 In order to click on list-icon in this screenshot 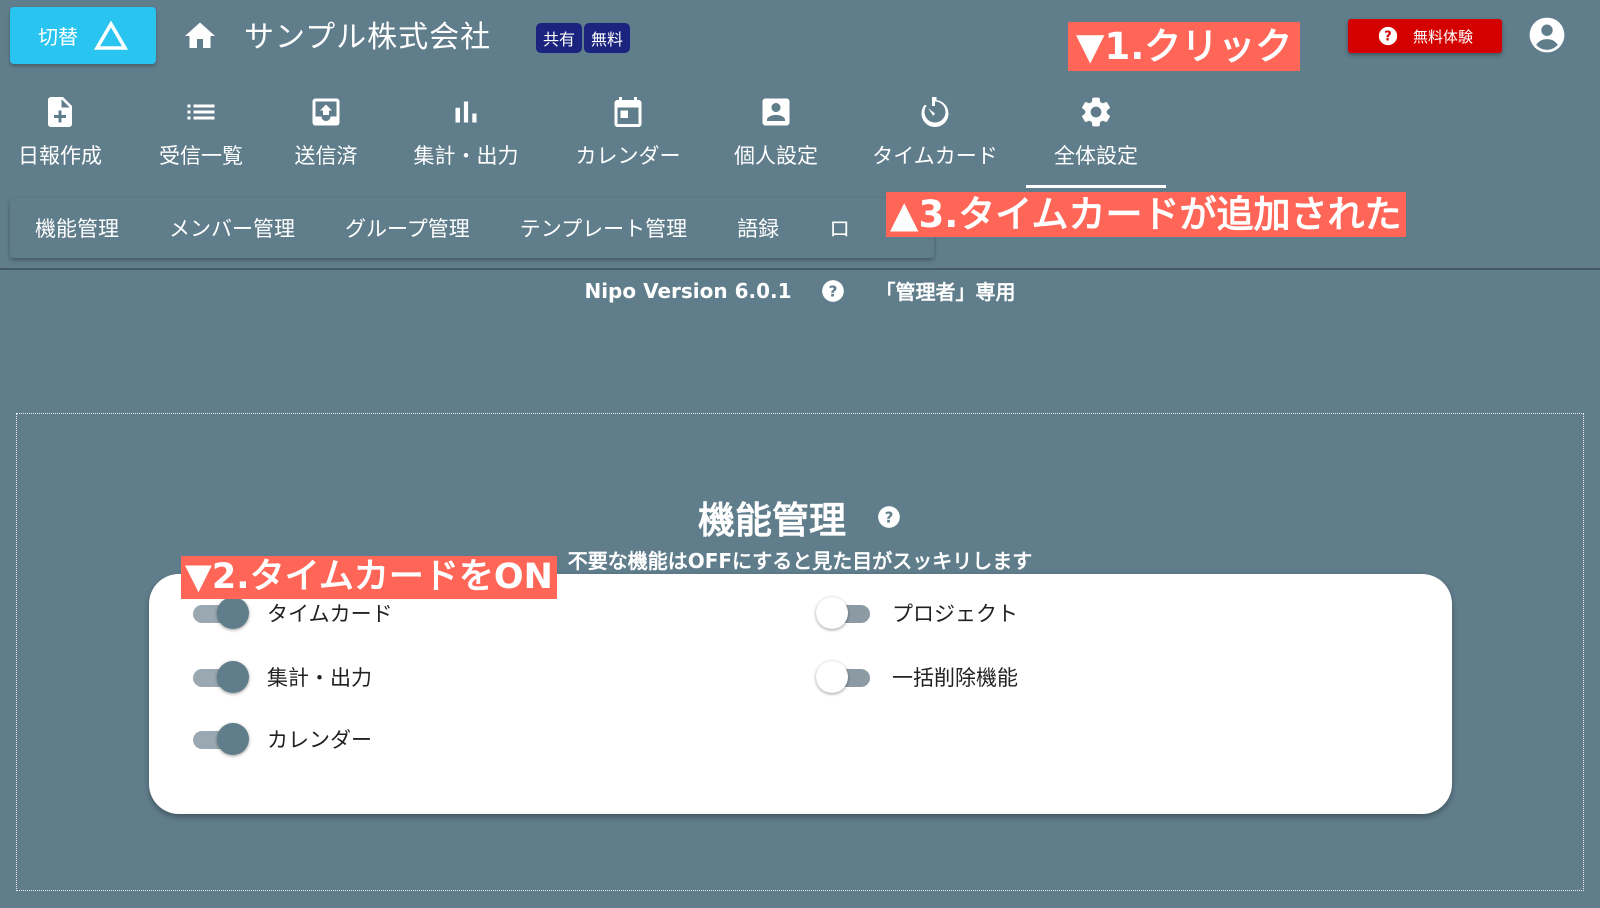, I will do `click(201, 112)`.